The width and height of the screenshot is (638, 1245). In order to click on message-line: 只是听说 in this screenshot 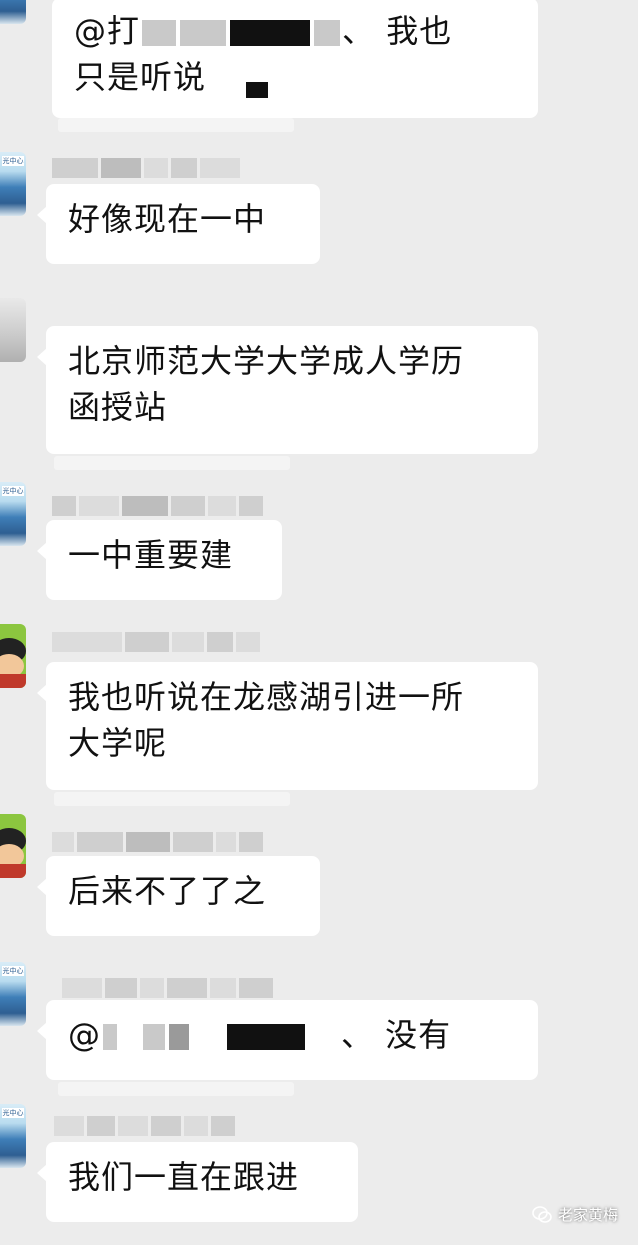, I will do `click(295, 77)`.